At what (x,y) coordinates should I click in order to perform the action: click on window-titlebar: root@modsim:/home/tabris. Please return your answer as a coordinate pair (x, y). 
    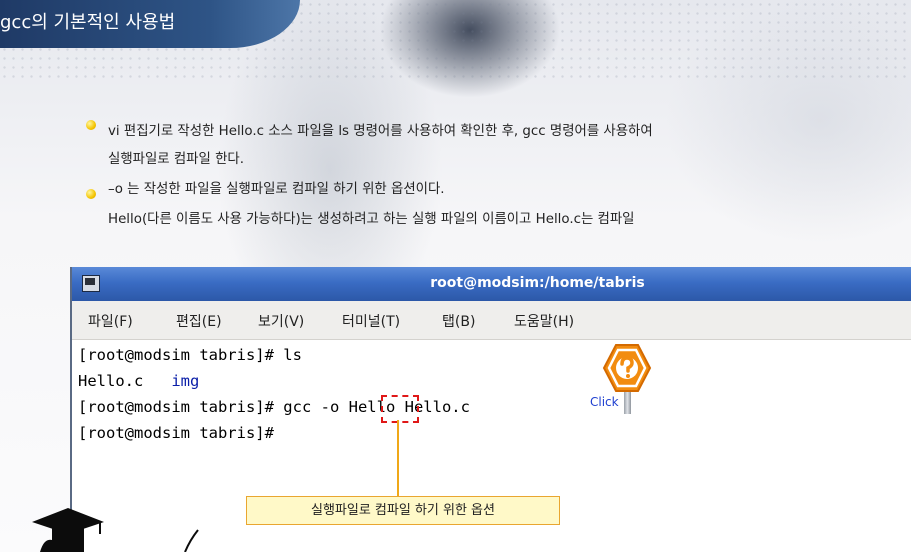
    Looking at the image, I should click on (491, 284).